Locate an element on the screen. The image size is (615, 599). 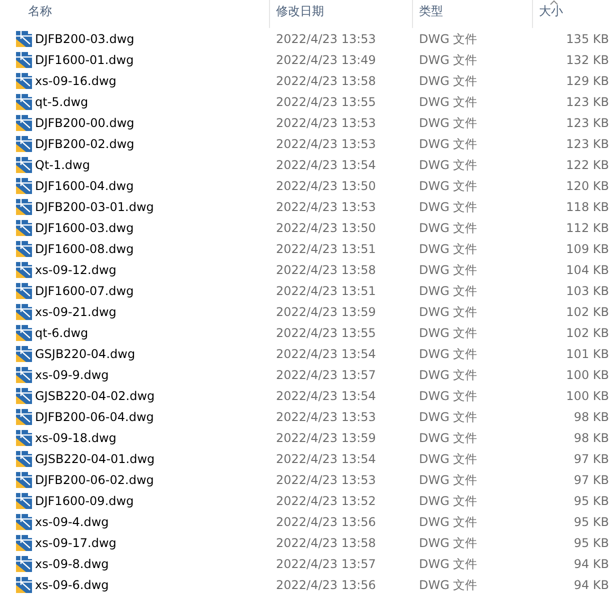
column-header: 类型 is located at coordinates (431, 11).